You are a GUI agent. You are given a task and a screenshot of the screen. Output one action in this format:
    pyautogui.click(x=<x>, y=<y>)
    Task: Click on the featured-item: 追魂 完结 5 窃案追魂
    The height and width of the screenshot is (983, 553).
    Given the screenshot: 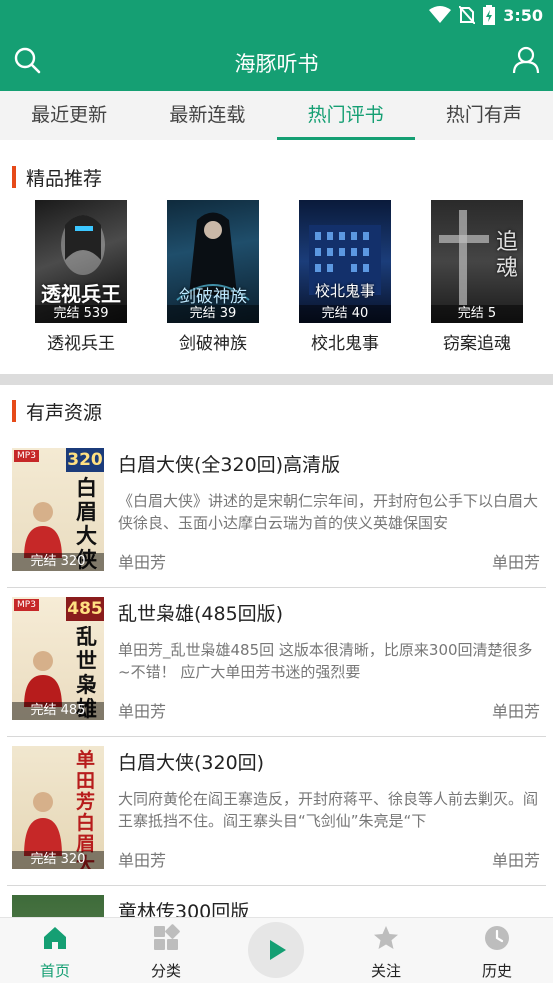 What is the action you would take?
    pyautogui.click(x=477, y=277)
    